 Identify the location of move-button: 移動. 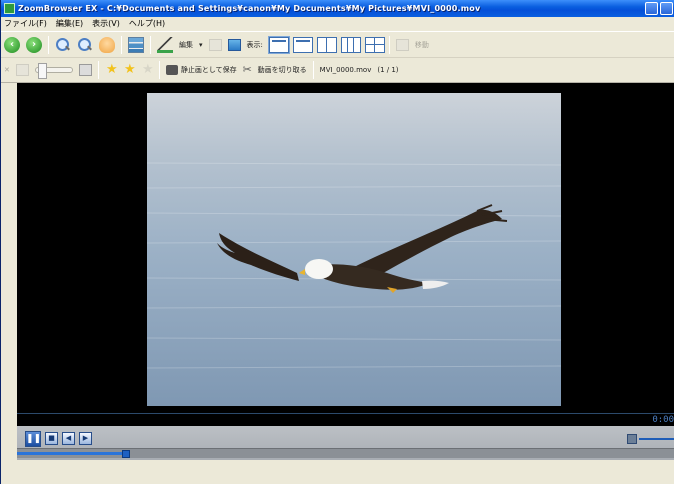
(422, 45).